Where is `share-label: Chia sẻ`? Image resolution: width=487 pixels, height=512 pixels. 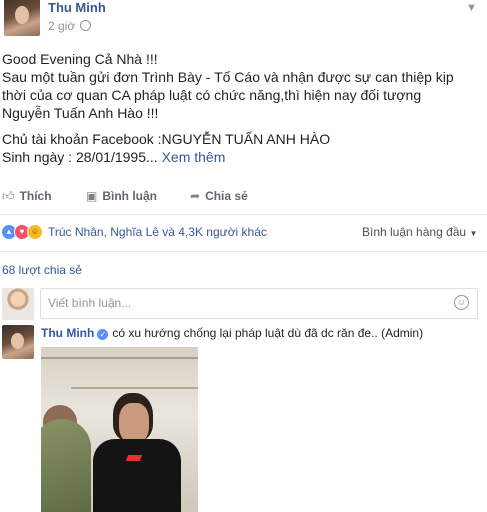 share-label: Chia sẻ is located at coordinates (226, 196).